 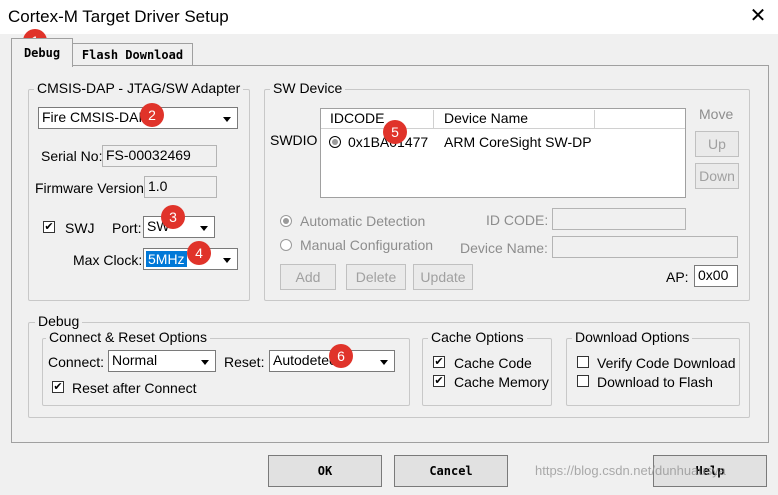 I want to click on cache-code-checkbox: ✔, so click(x=439, y=362).